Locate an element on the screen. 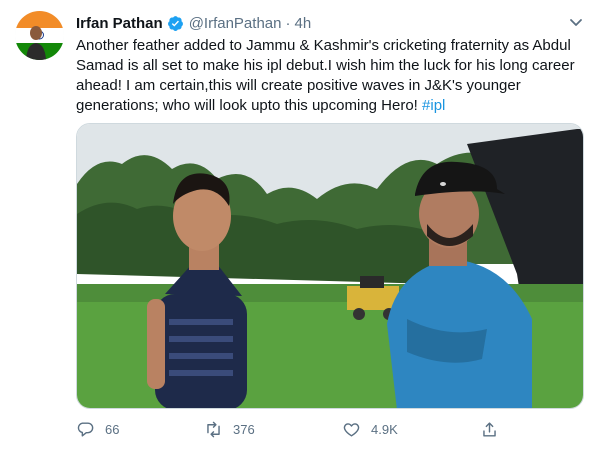 The width and height of the screenshot is (600, 450). avatar-image is located at coordinates (39, 35).